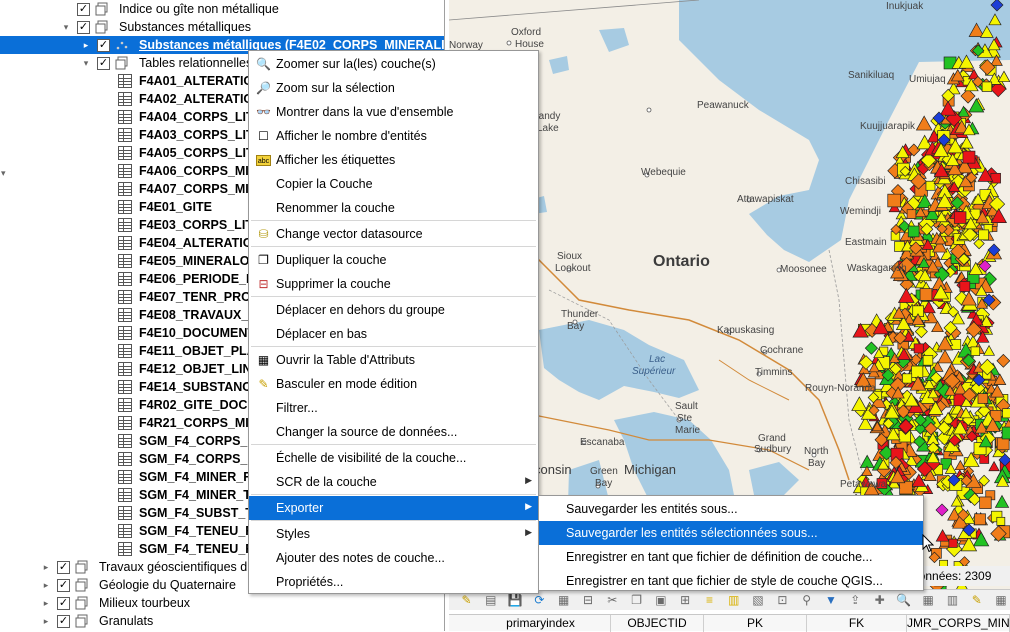  Describe the element at coordinates (393, 360) in the screenshot. I see `menu-item: ▦ Ouvrir la Table d'Attributs` at that location.